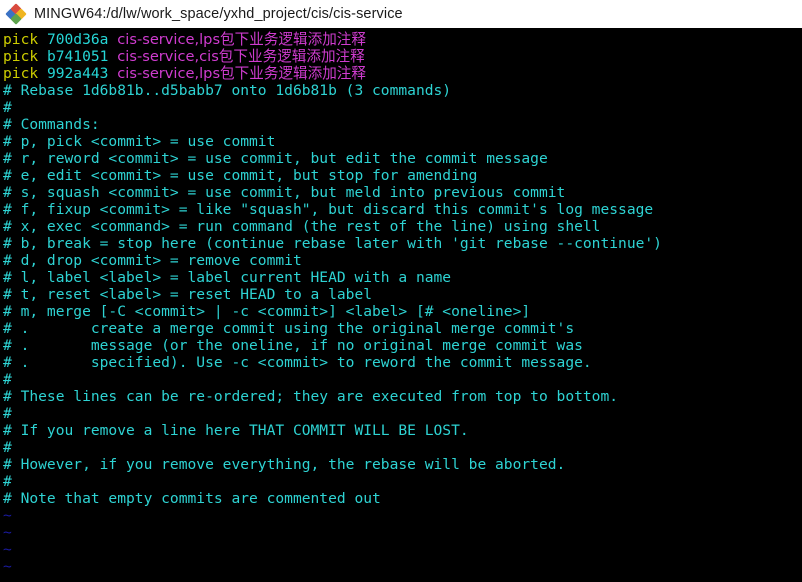  What do you see at coordinates (51, 124) in the screenshot?
I see `rebase-comment-line: # Commands:` at bounding box center [51, 124].